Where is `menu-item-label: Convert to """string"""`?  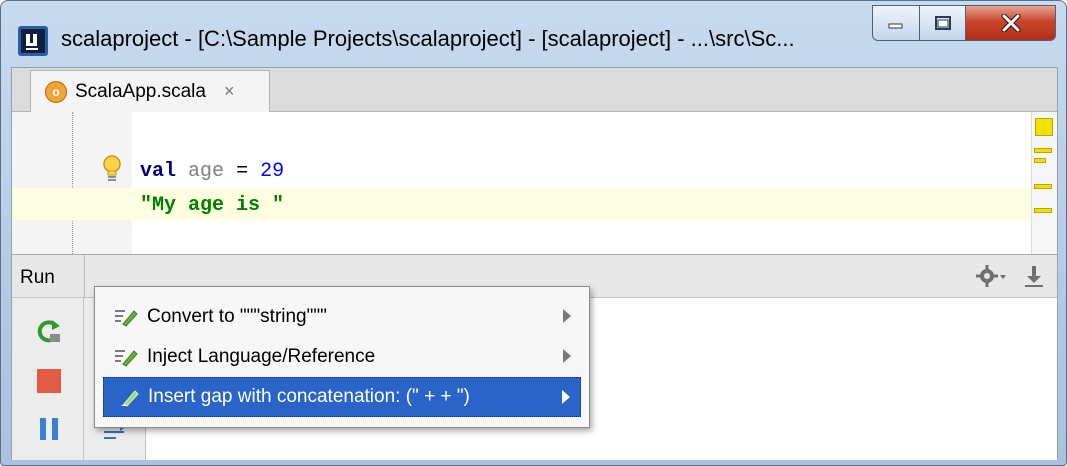
menu-item-label: Convert to """string""" is located at coordinates (237, 316).